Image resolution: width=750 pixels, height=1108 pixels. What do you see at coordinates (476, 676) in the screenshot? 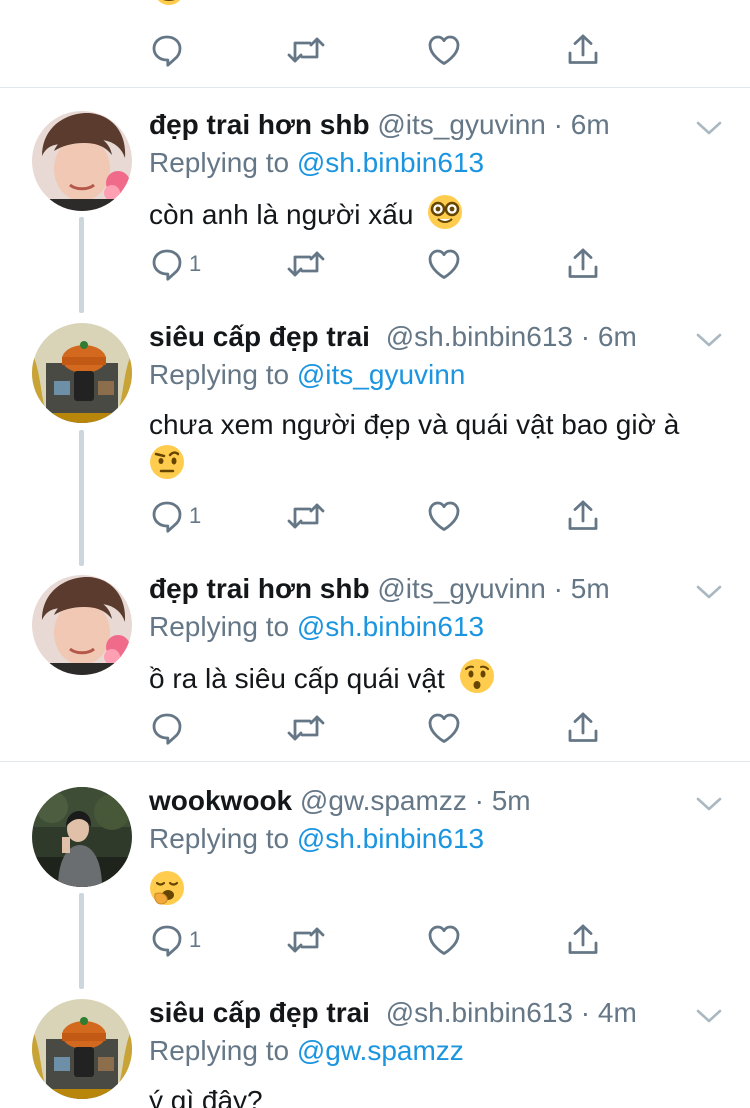
I see `hushed-face-emoji-icon` at bounding box center [476, 676].